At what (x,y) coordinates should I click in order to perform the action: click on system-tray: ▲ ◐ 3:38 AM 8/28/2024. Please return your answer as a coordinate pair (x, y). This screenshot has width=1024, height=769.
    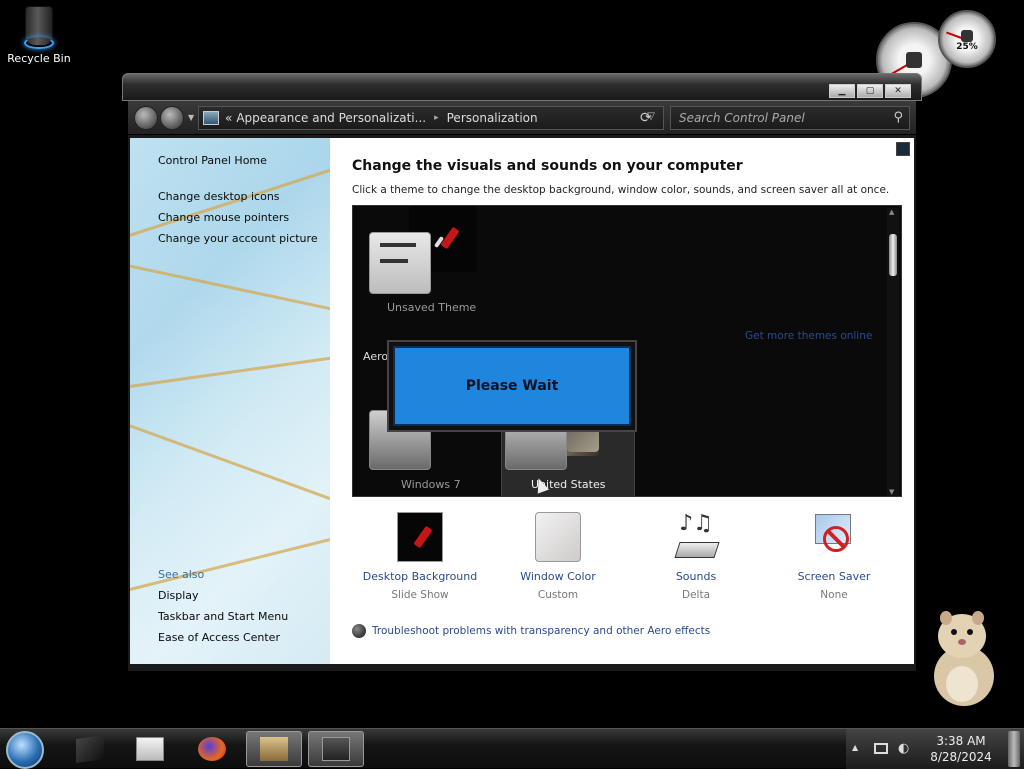
    Looking at the image, I should click on (935, 749).